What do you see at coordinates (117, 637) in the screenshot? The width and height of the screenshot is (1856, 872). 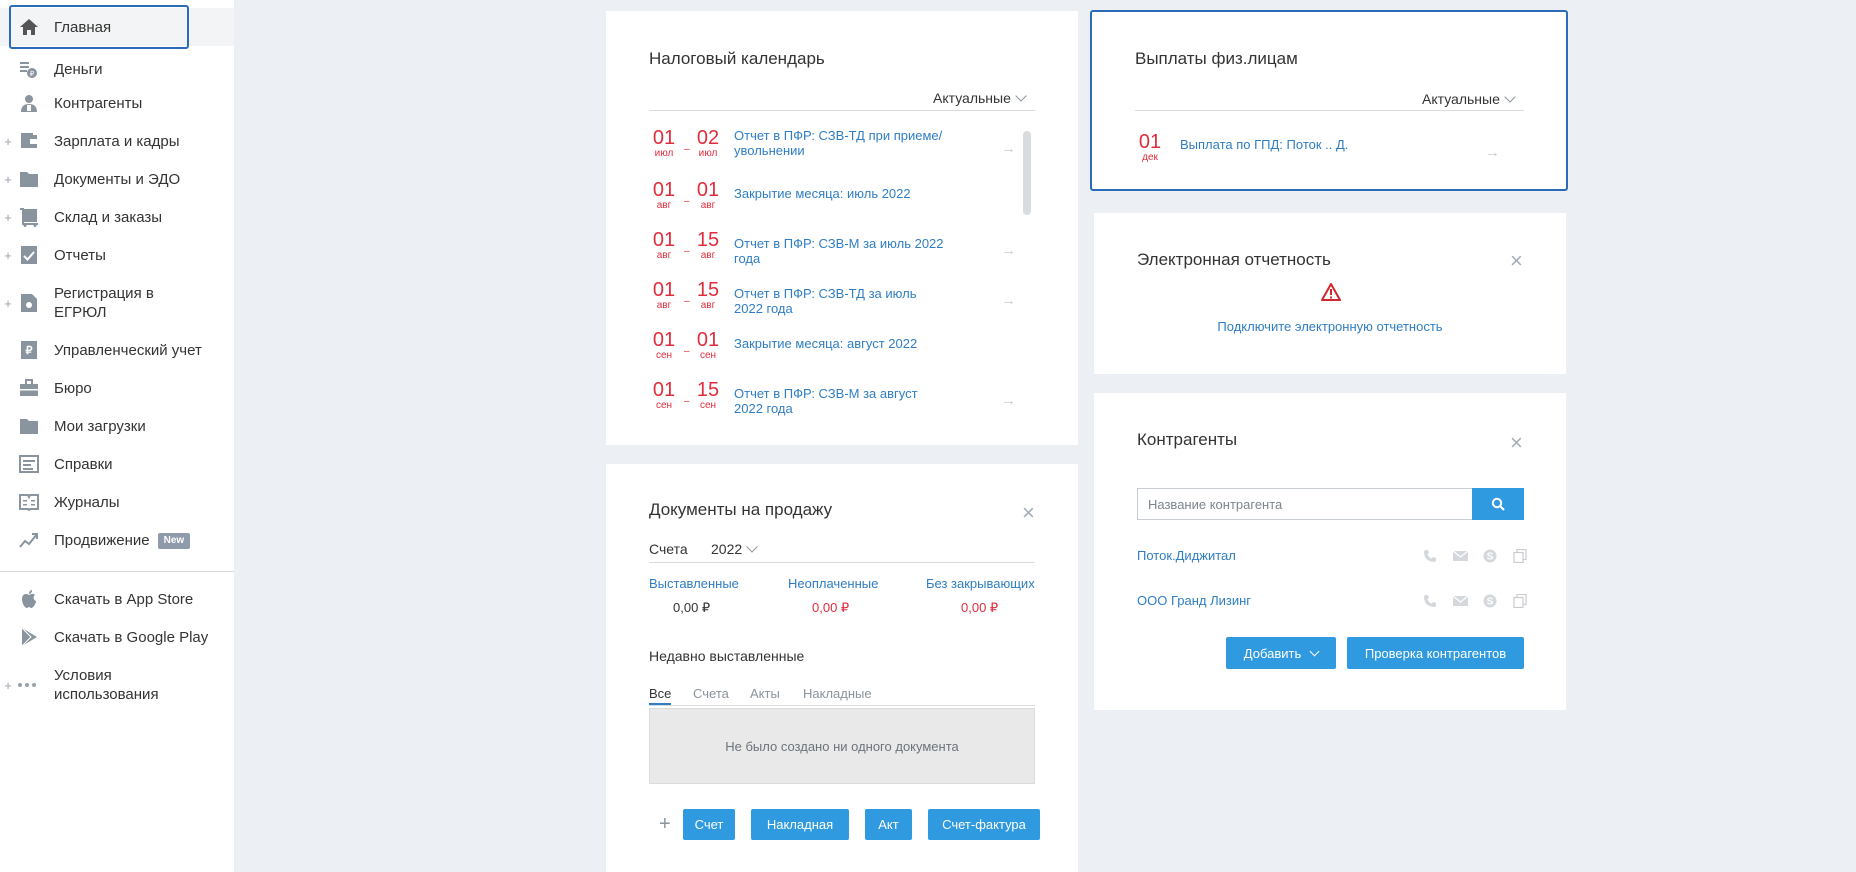 I see `sidebar-item-google-play: Скачать в Google Play` at bounding box center [117, 637].